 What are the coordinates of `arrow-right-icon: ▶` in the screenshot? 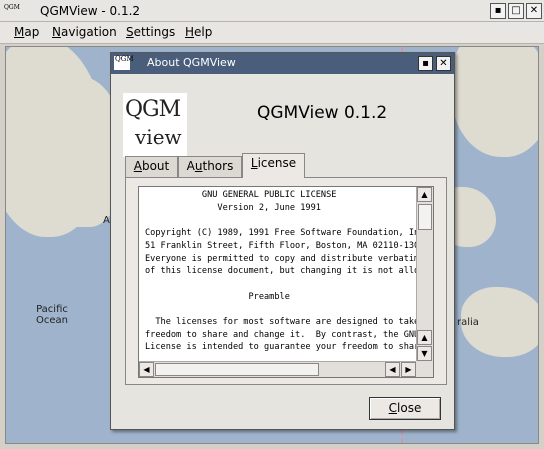 It's located at (408, 369).